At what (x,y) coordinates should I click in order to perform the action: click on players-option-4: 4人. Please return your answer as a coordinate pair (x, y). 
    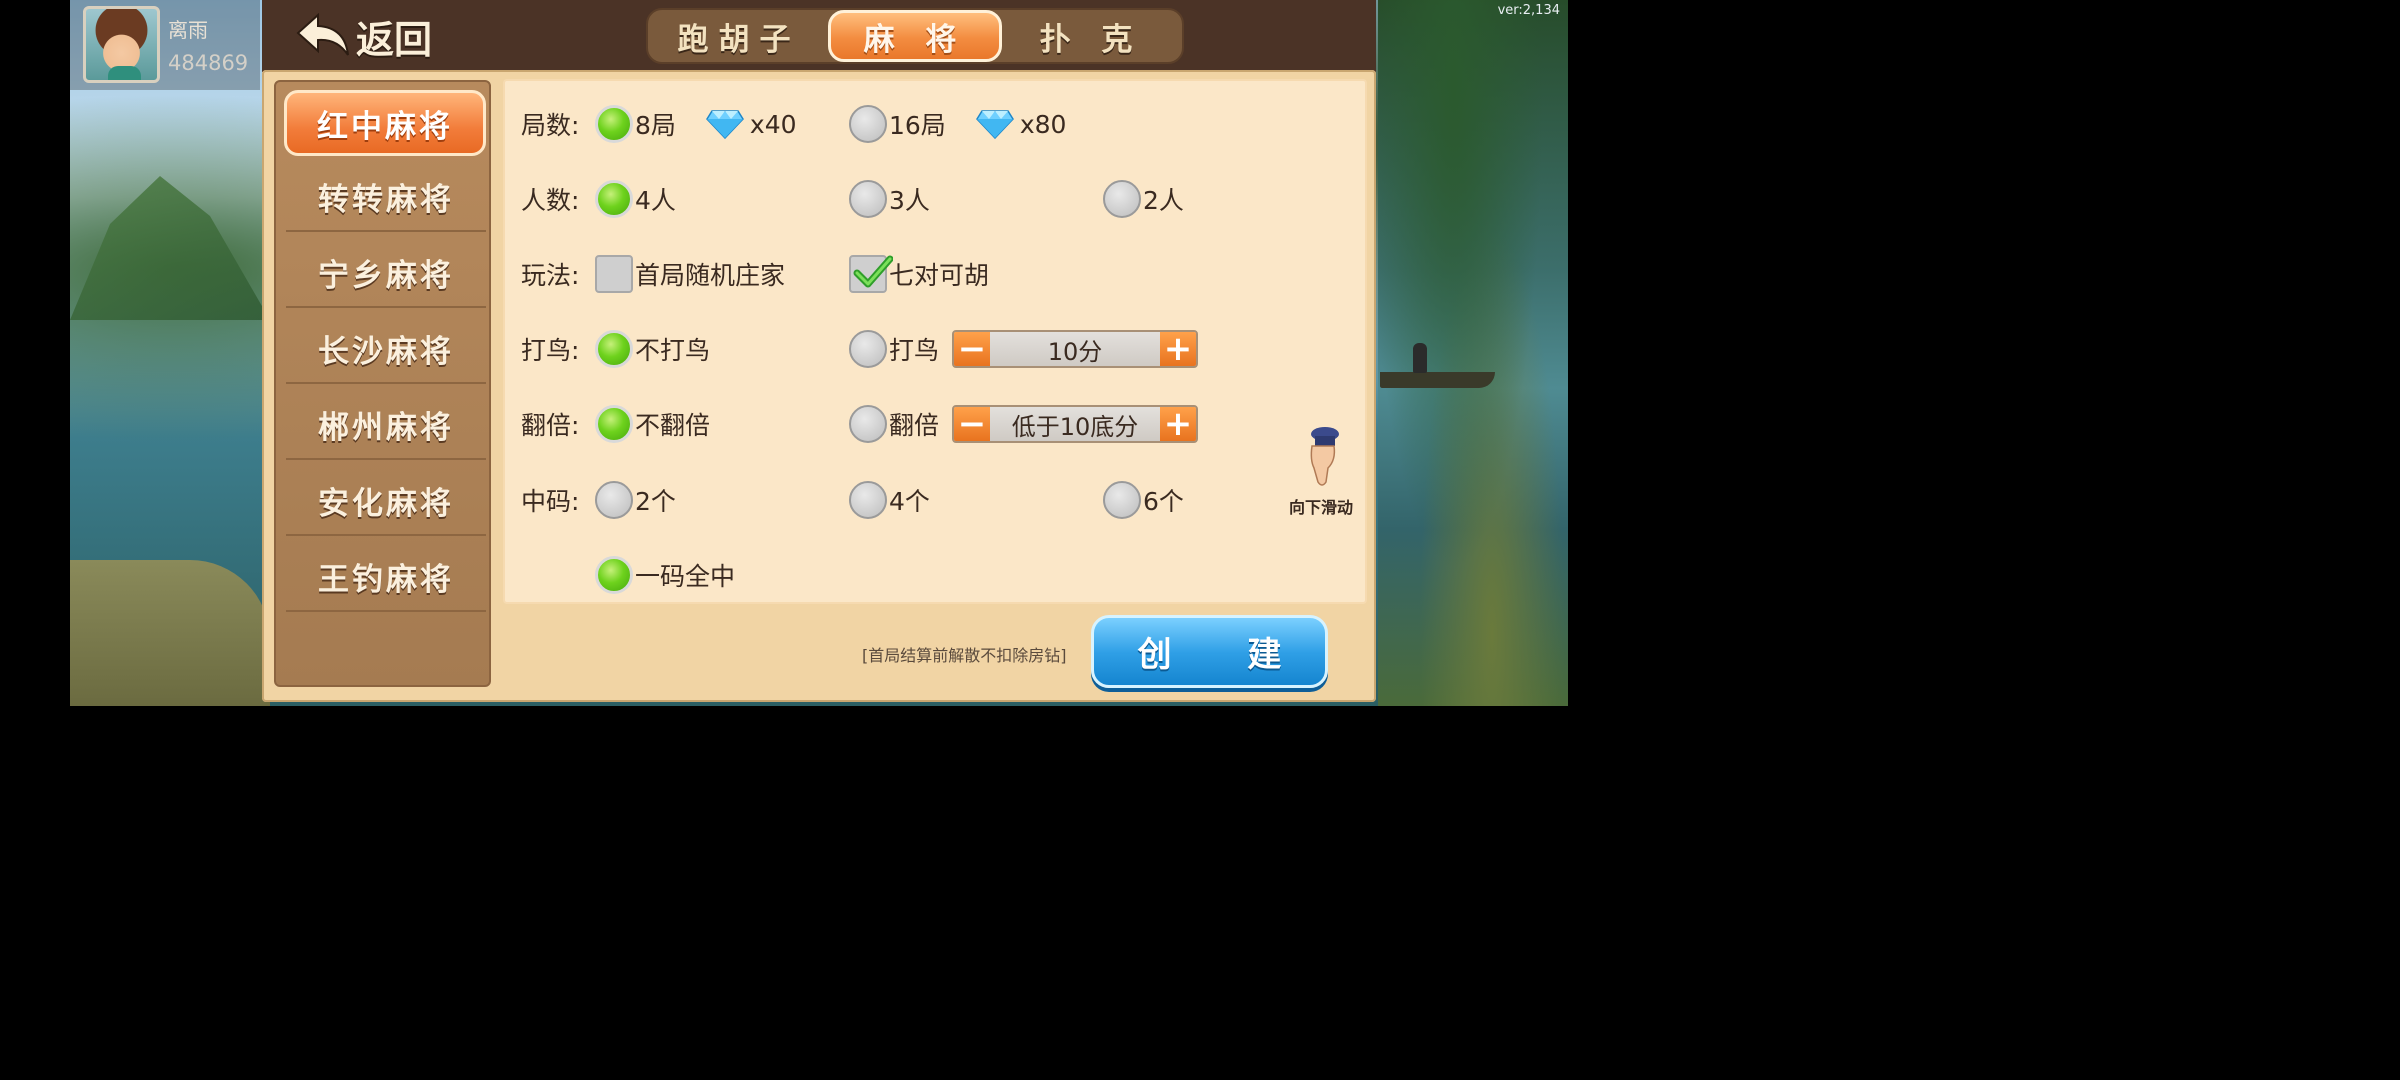
    Looking at the image, I should click on (635, 199).